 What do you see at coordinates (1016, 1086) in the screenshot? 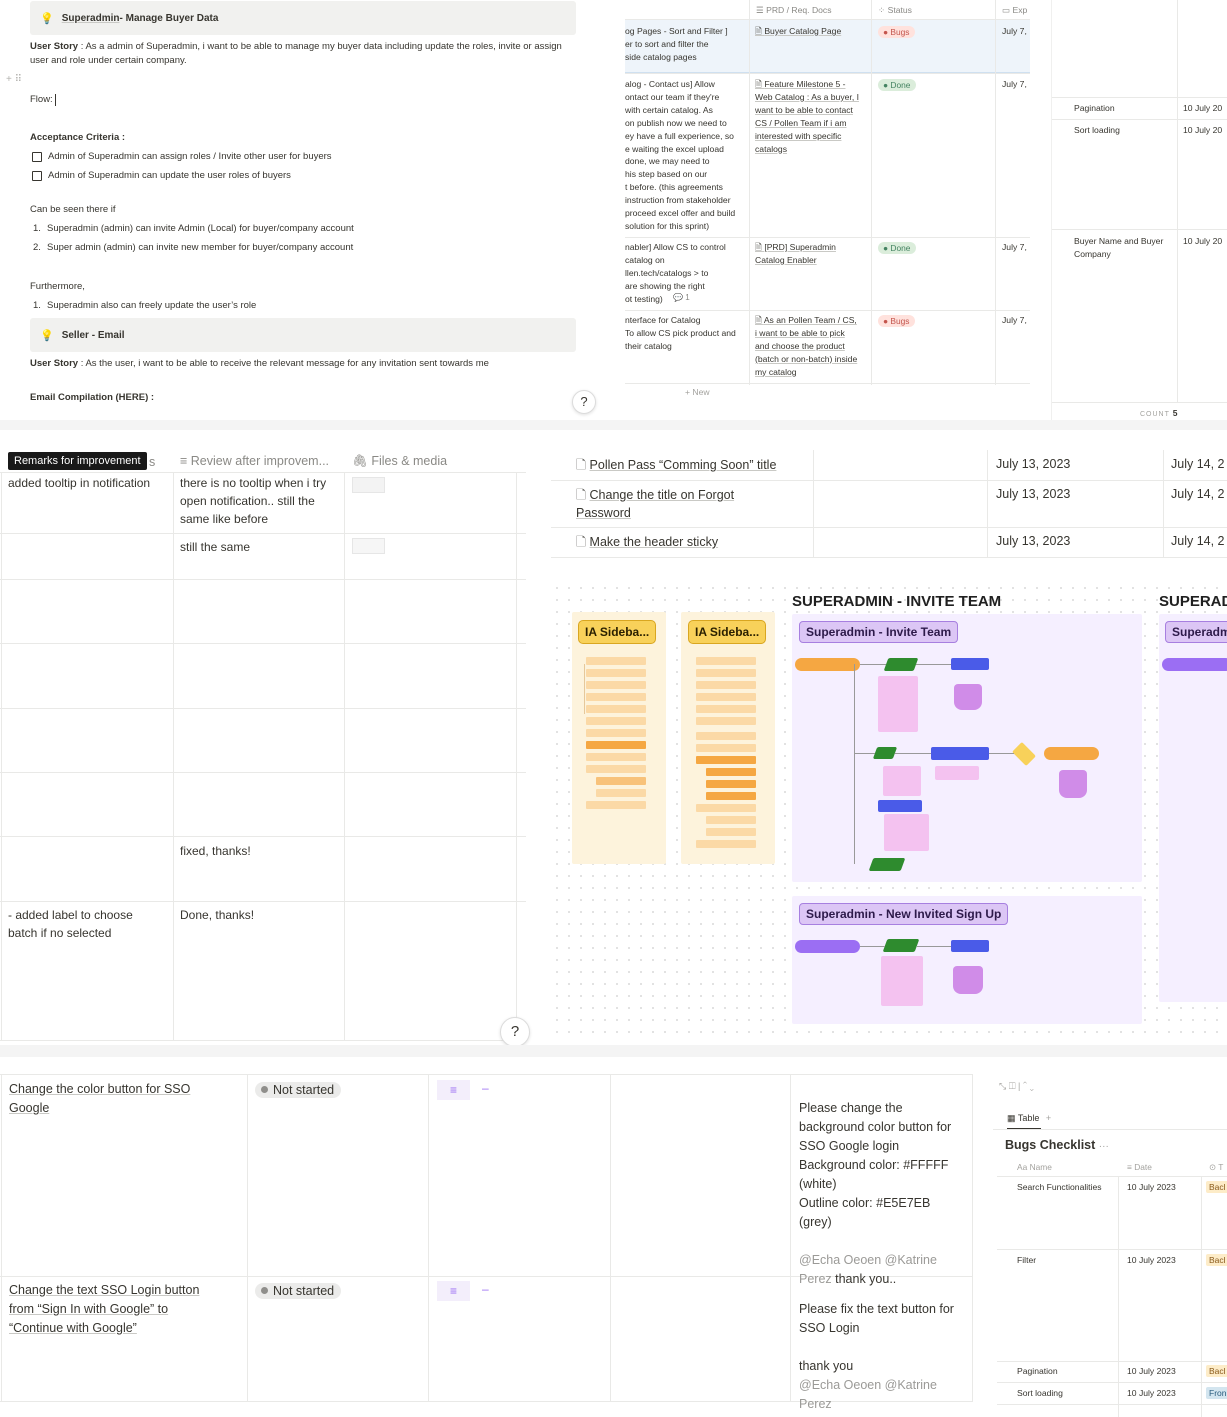
I see `toolbar-icons: ⤡ ◫ | ⌃ ⌄` at bounding box center [1016, 1086].